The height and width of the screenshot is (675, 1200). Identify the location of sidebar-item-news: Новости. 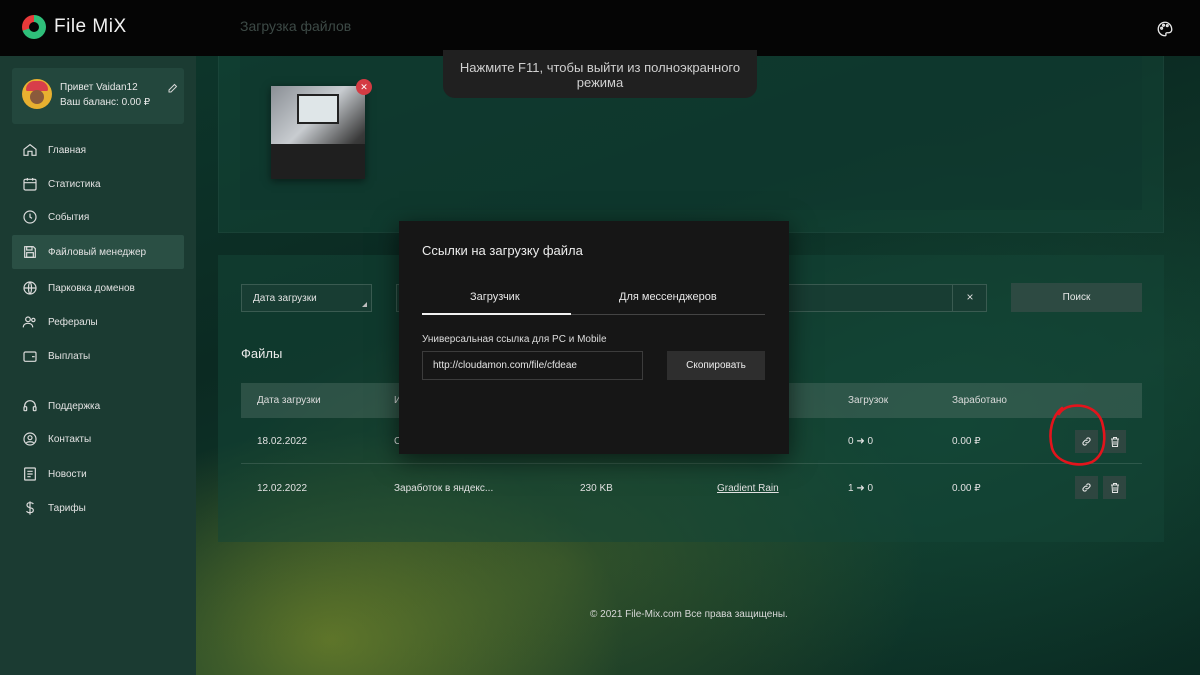
(98, 474).